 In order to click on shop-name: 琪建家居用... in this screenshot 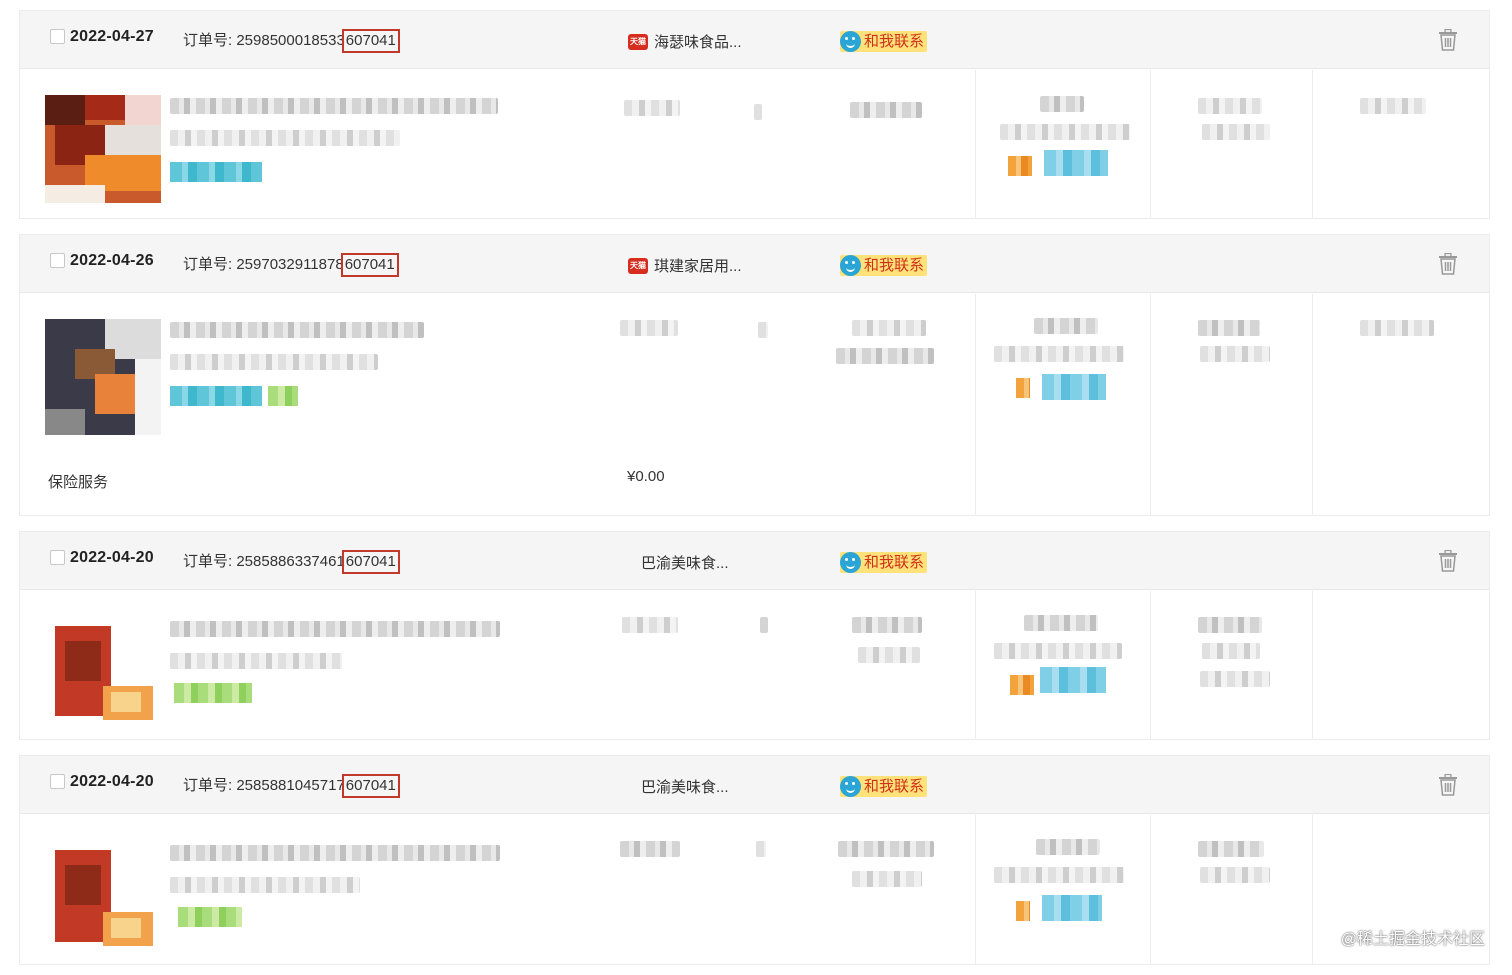, I will do `click(698, 266)`.